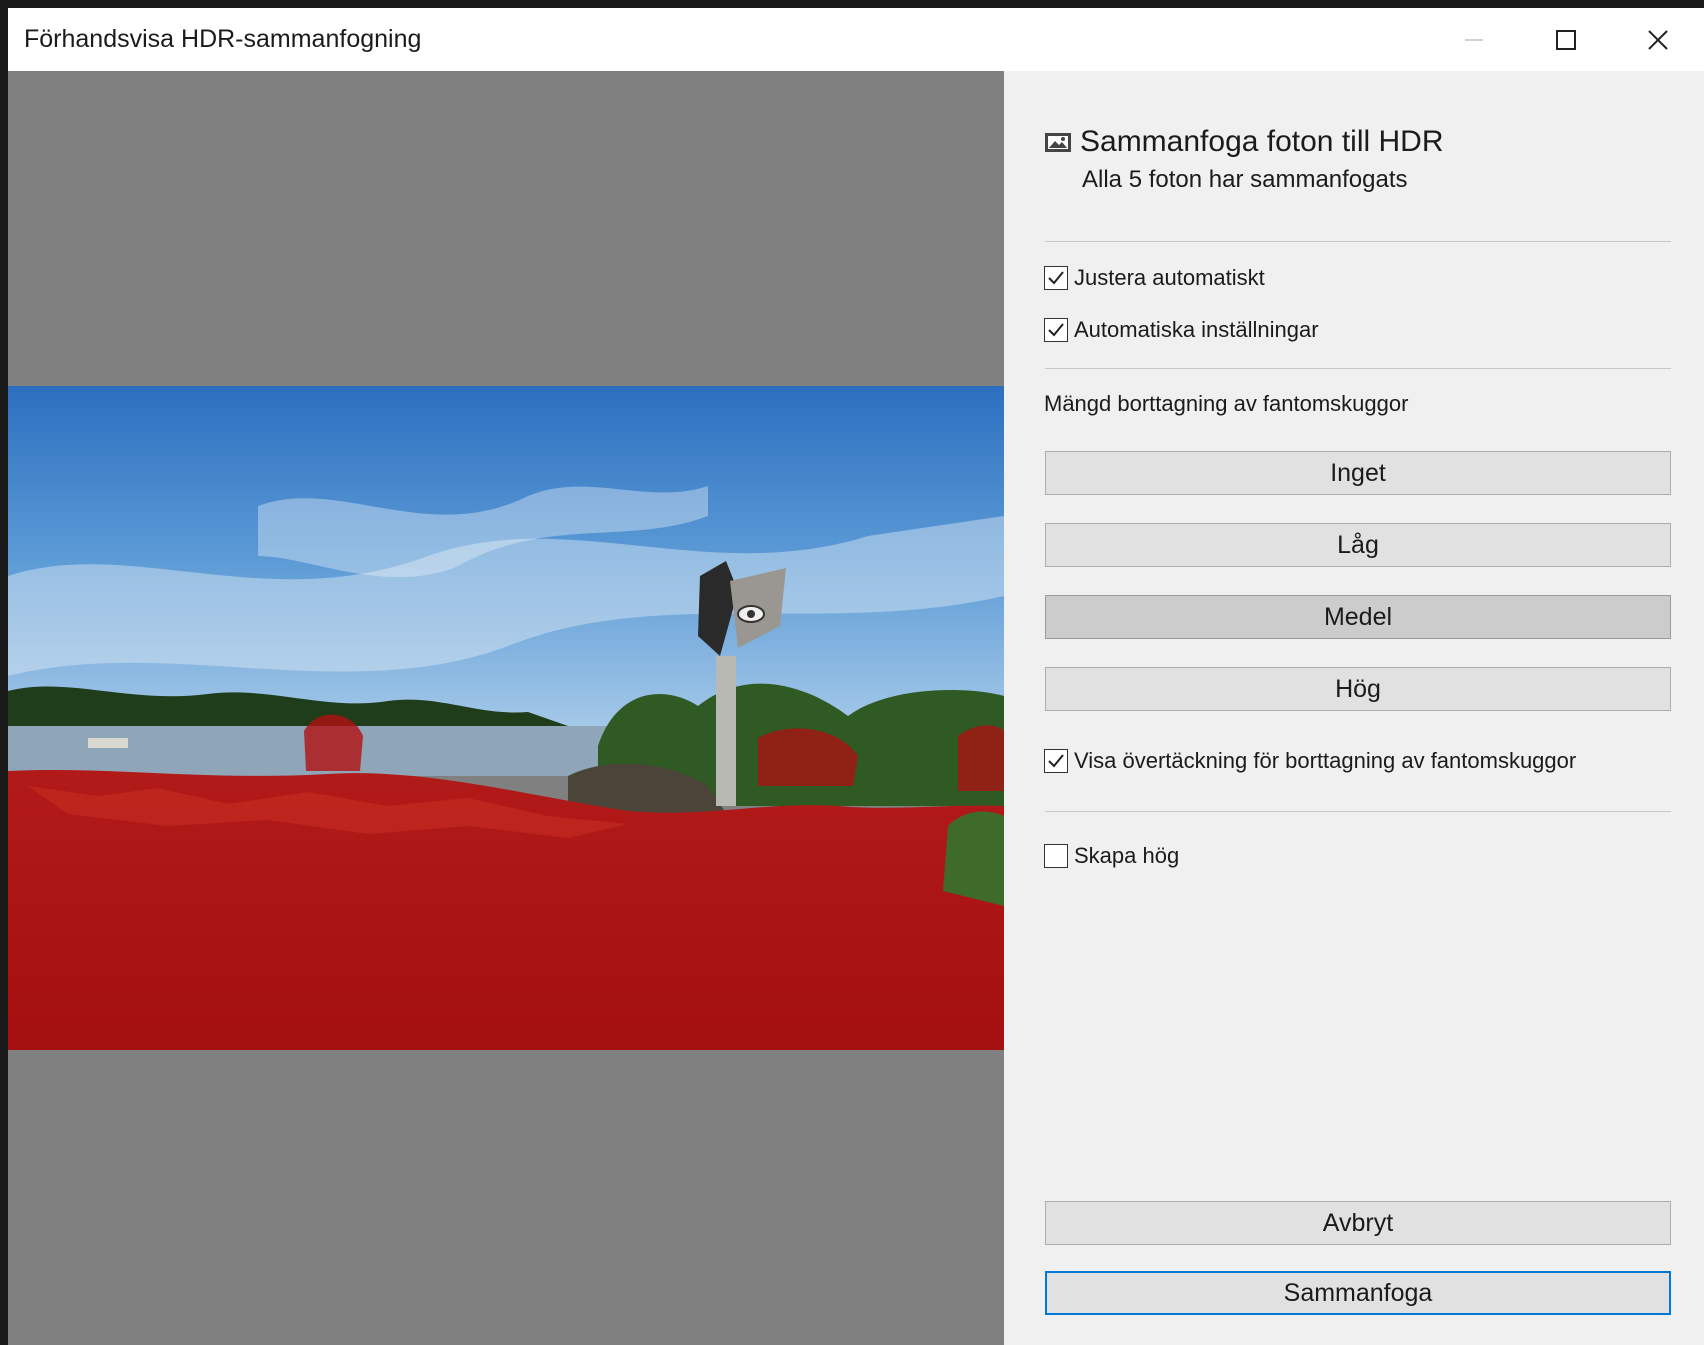 This screenshot has width=1704, height=1345. I want to click on panel-header: Sammanfoga foton till HDR, so click(1244, 142).